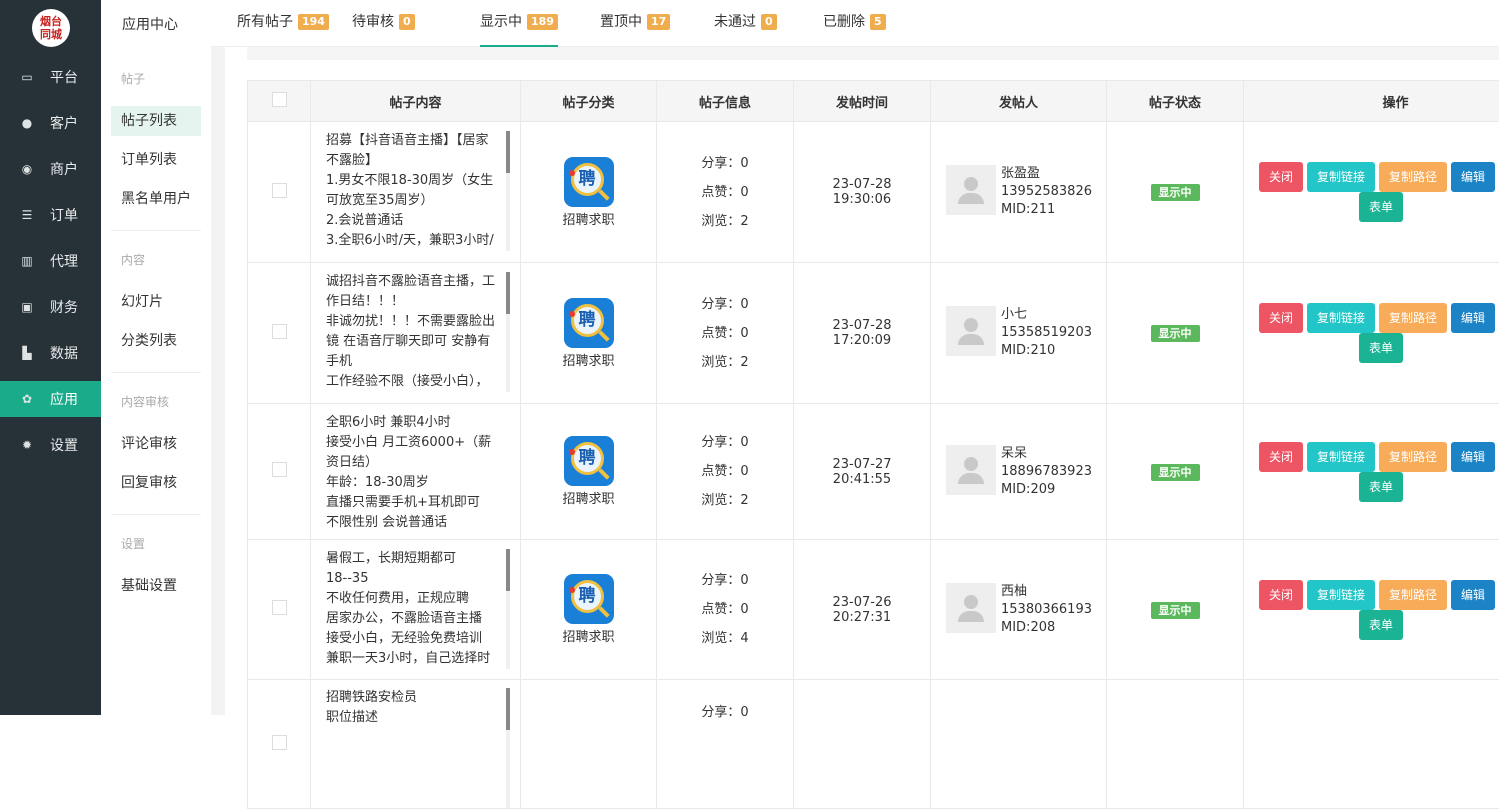  I want to click on sidebar-item-3: ☰订单, so click(50, 215).